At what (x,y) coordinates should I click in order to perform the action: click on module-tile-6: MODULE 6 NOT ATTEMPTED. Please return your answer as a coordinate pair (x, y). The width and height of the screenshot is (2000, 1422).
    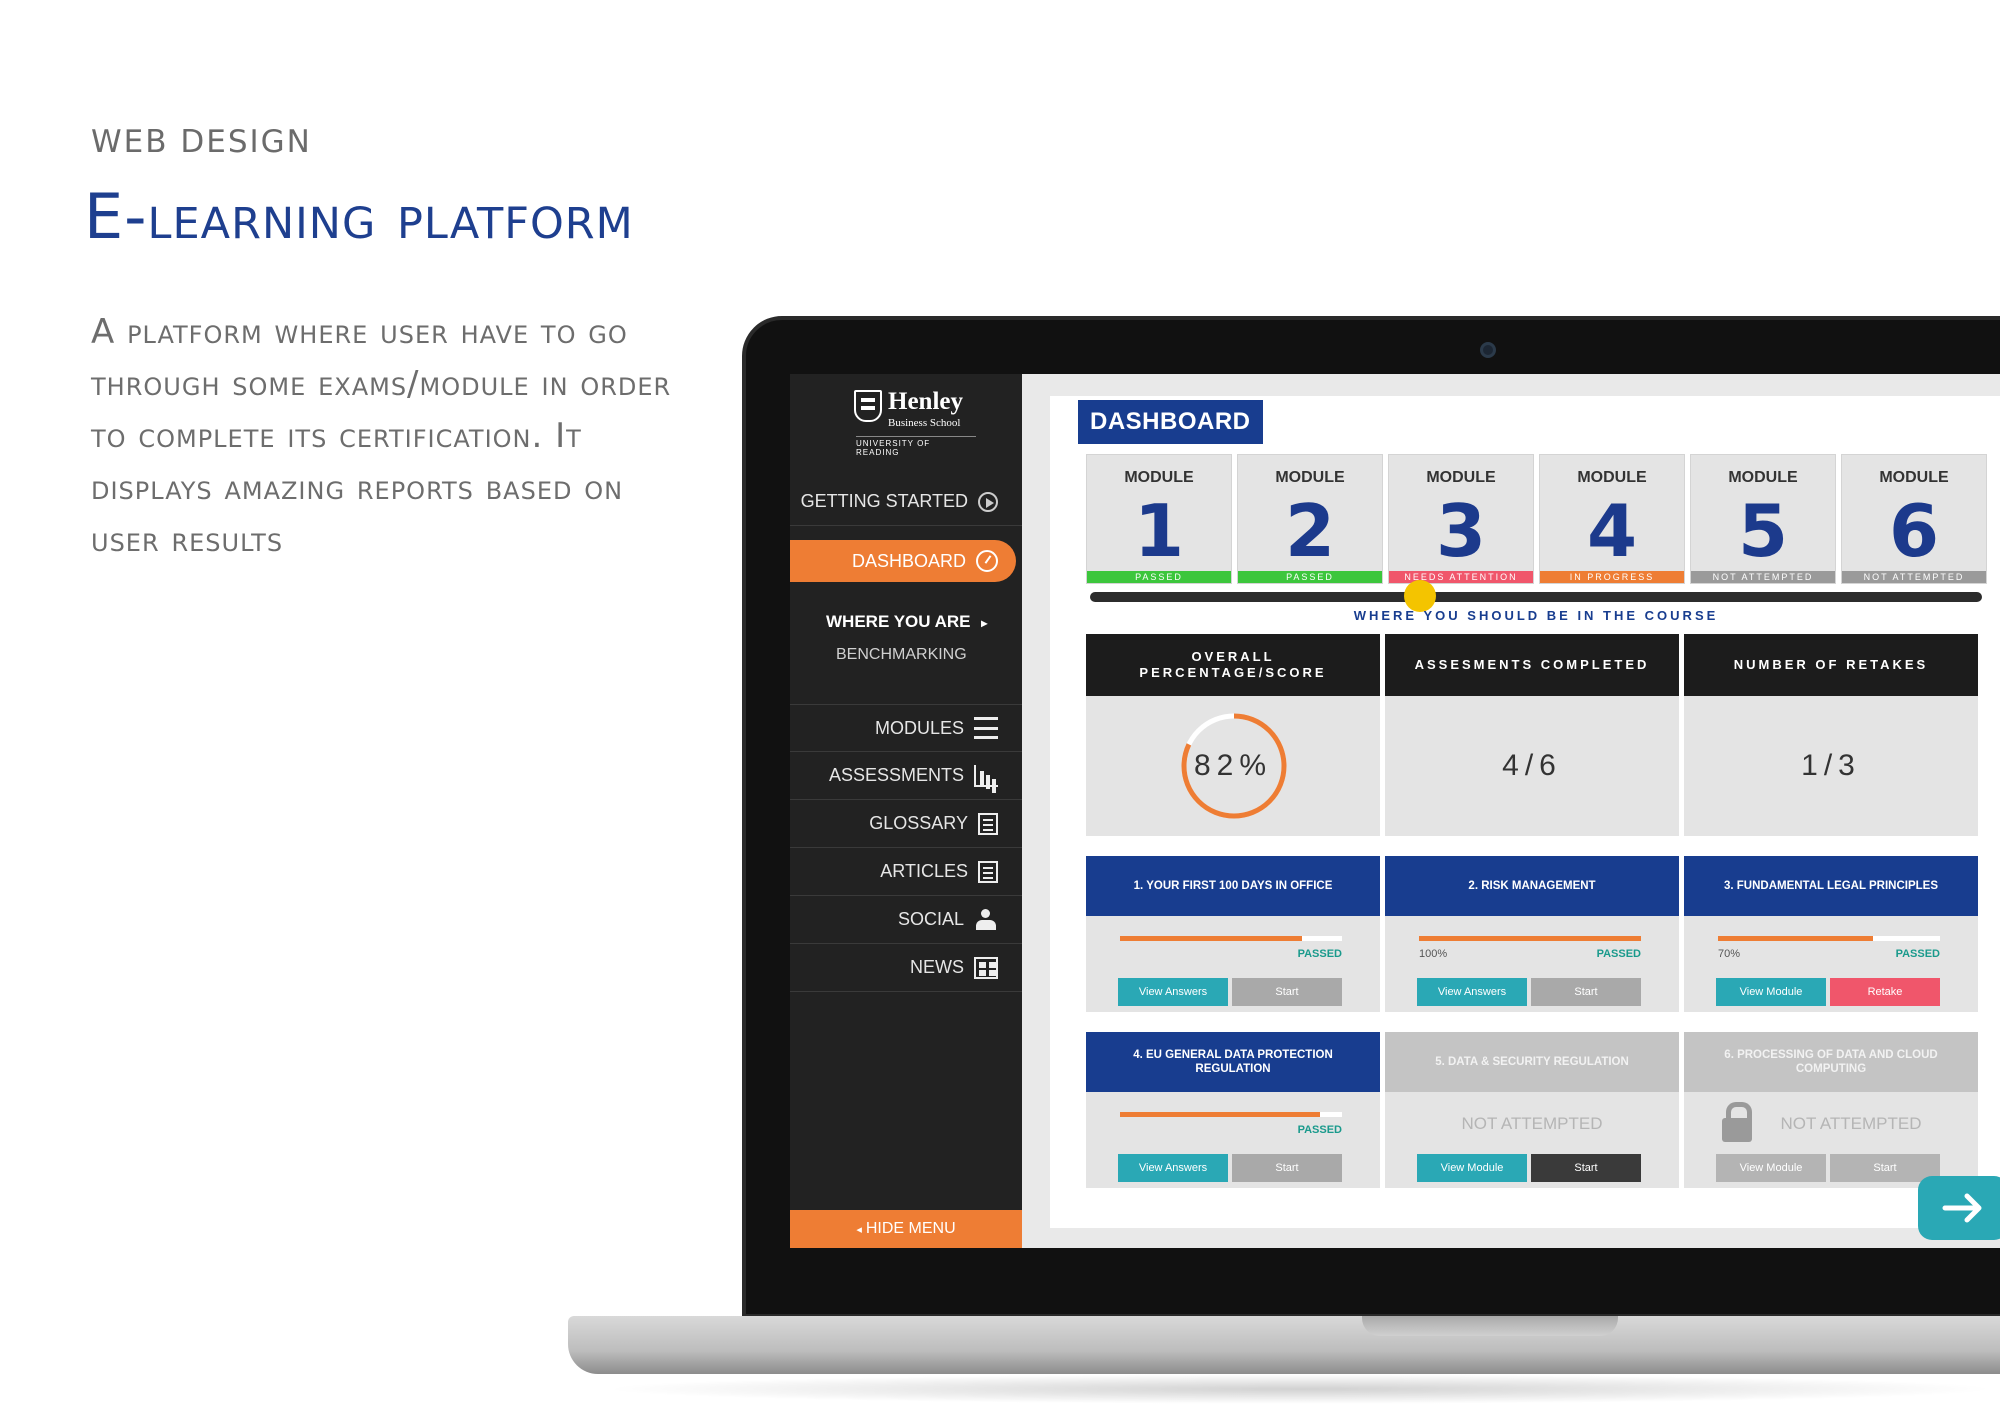
    Looking at the image, I should click on (1914, 519).